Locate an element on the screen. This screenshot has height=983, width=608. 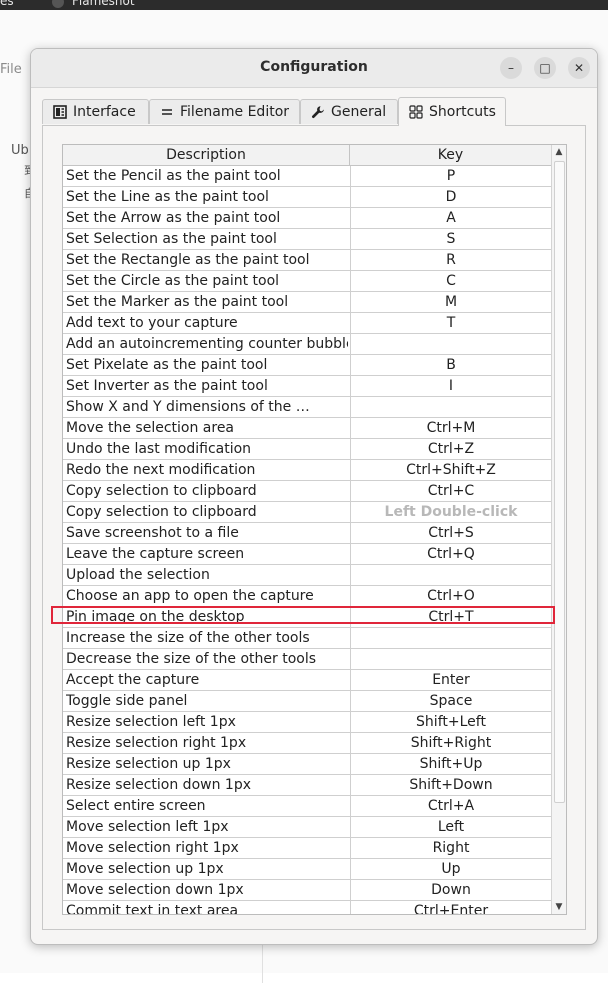
shortcut-key: Left is located at coordinates (451, 827).